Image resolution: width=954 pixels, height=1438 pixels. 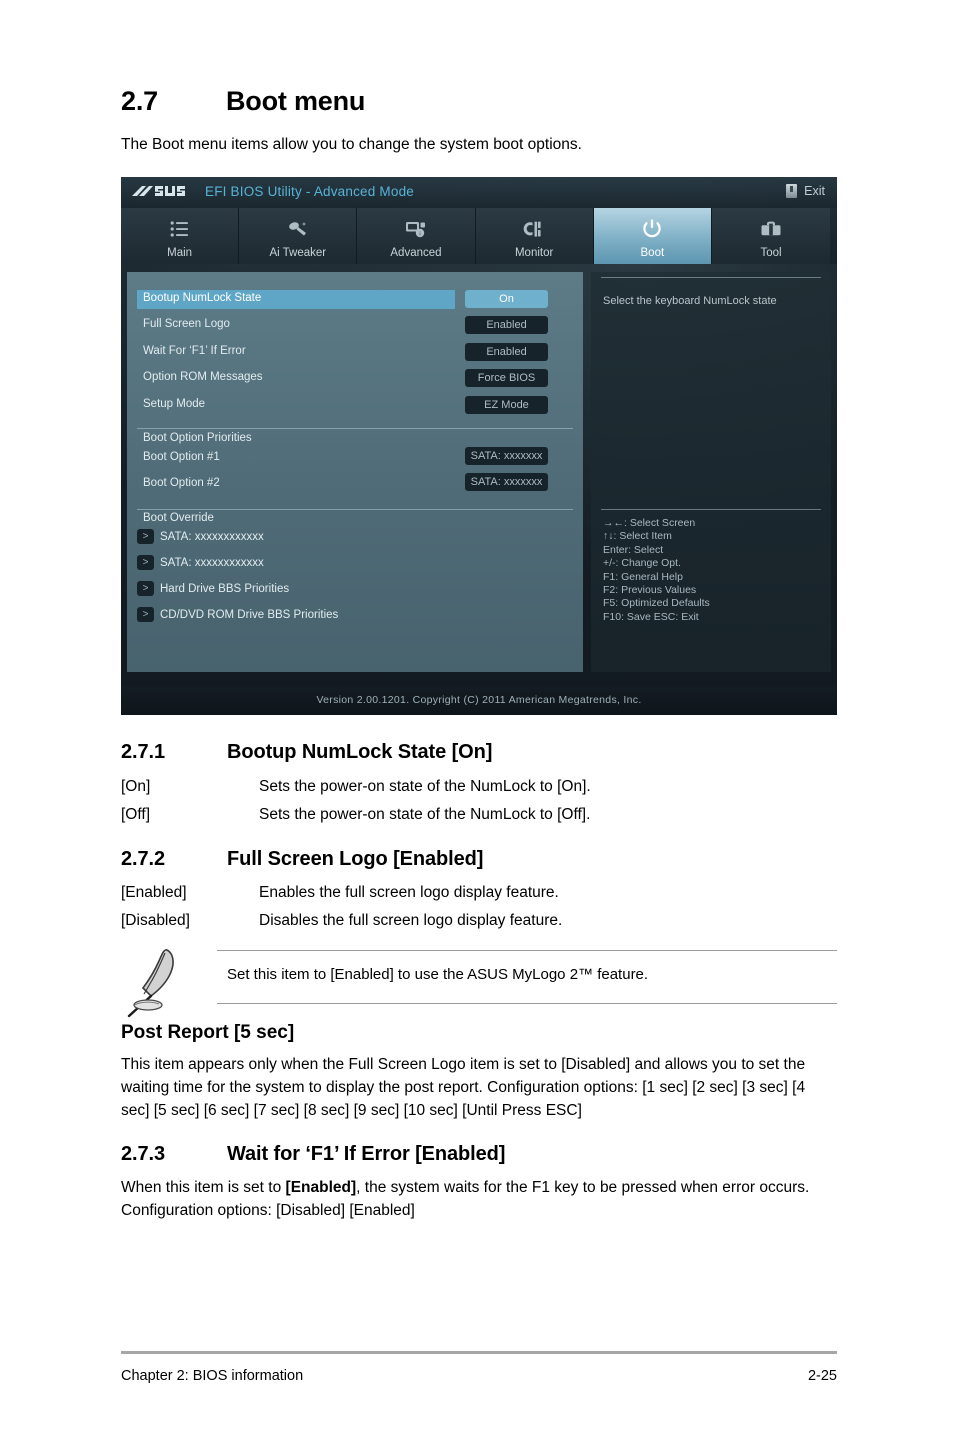 I want to click on boot-override-label: CD/DVD ROM Drive BBS Priorities, so click(x=249, y=614).